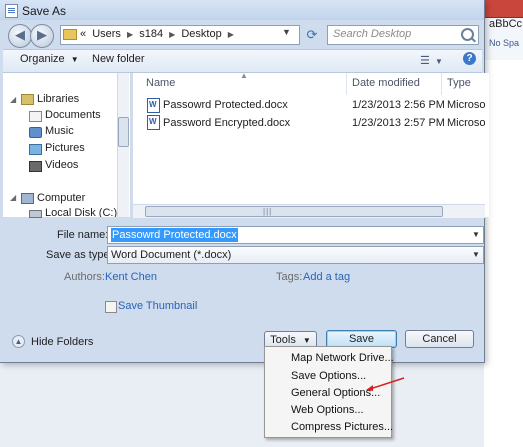 The width and height of the screenshot is (523, 447). Describe the element at coordinates (504, 43) in the screenshot. I see `background-style-name-text: No Spa` at that location.